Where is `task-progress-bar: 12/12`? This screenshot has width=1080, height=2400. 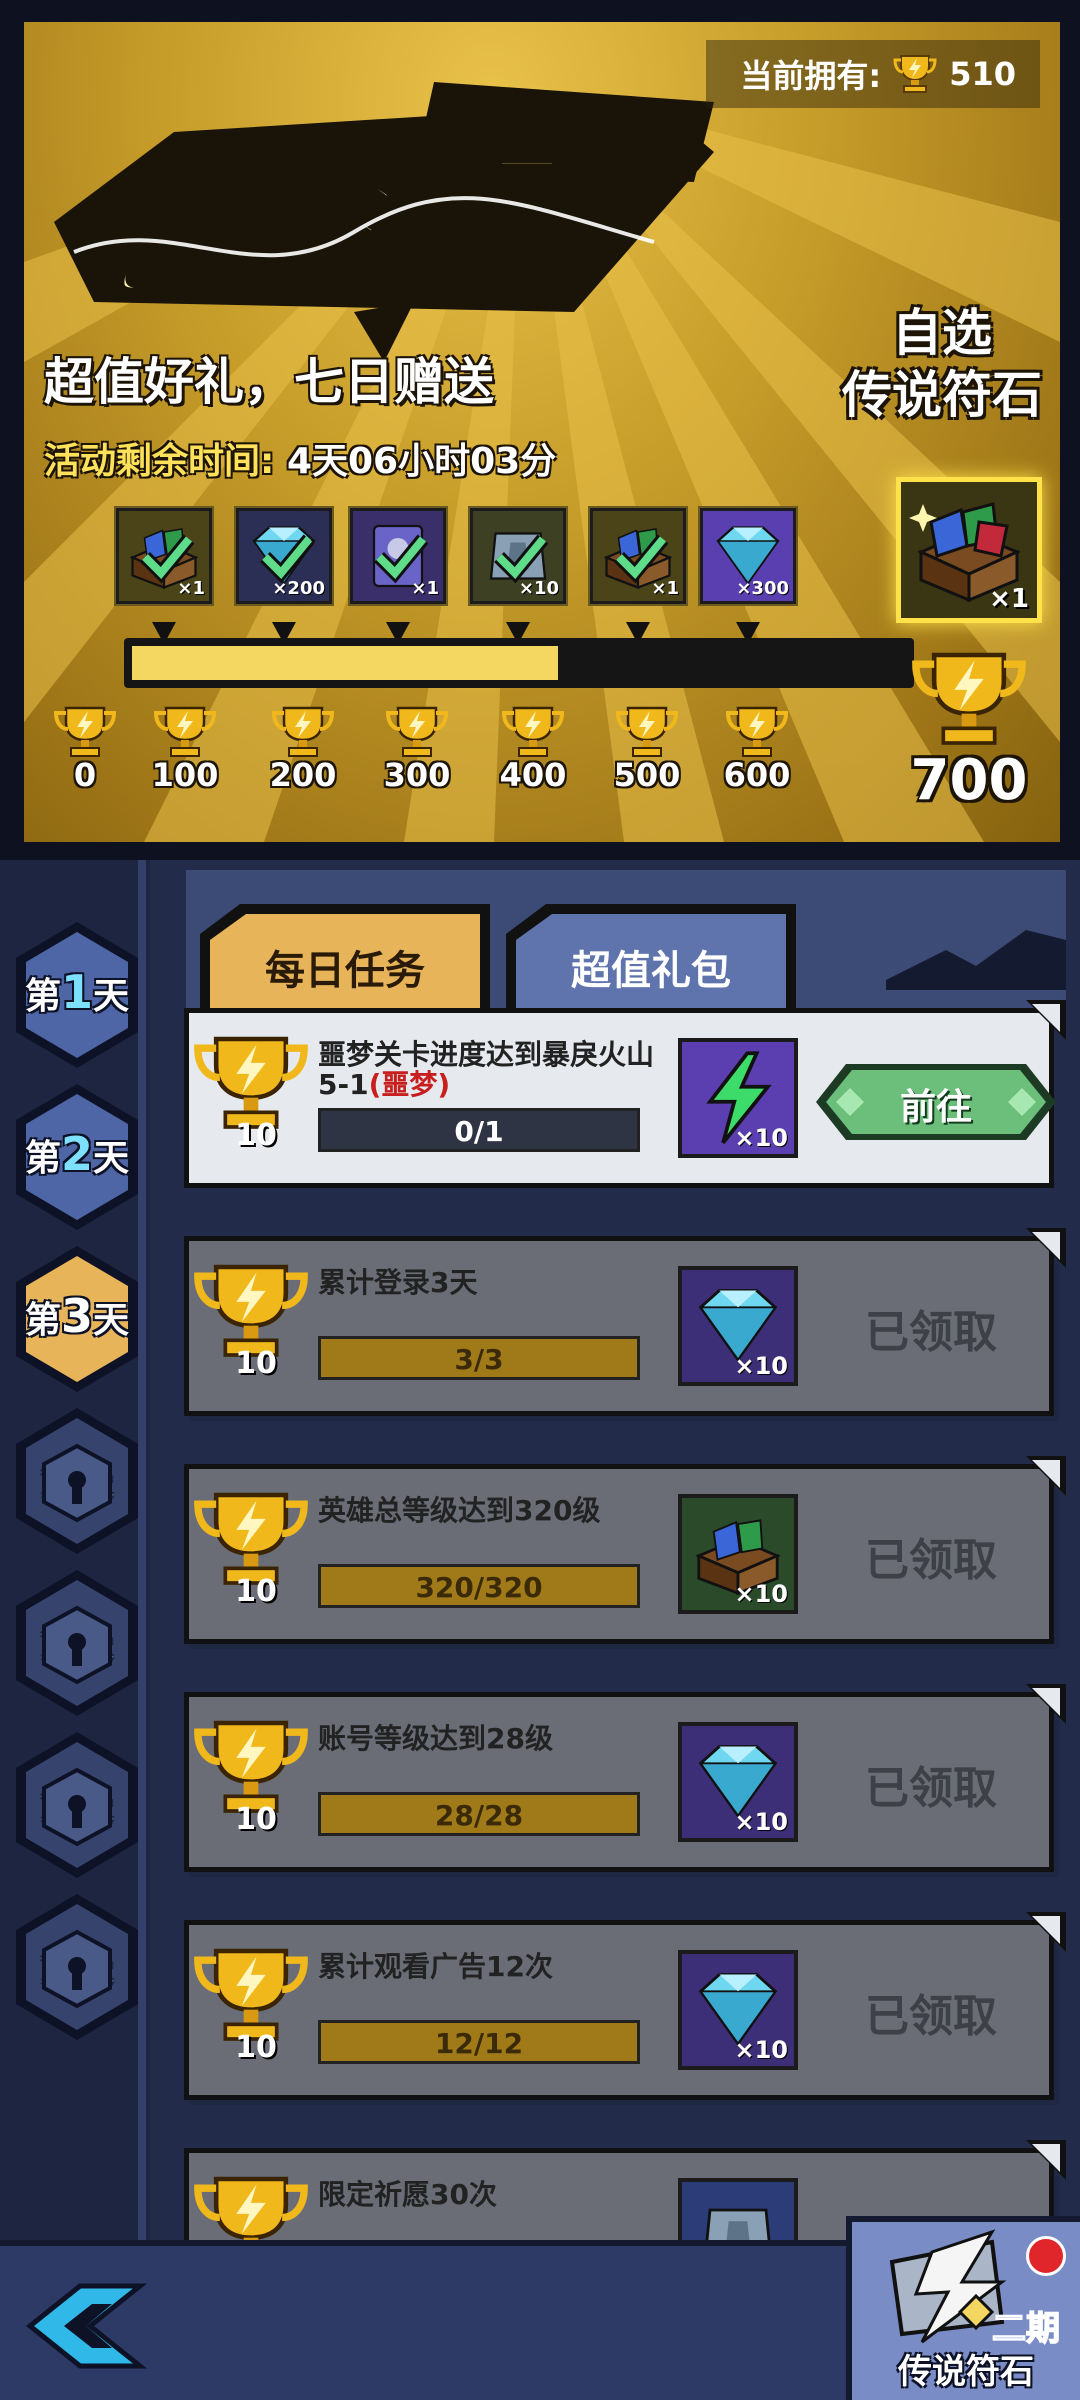 task-progress-bar: 12/12 is located at coordinates (479, 2042).